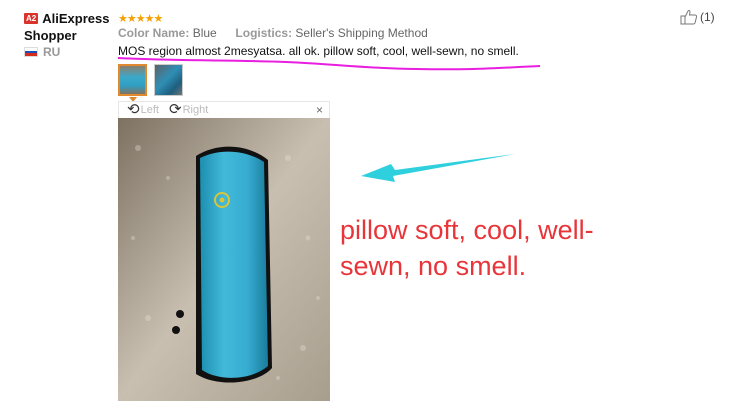  What do you see at coordinates (438, 168) in the screenshot?
I see `annotation-arrow` at bounding box center [438, 168].